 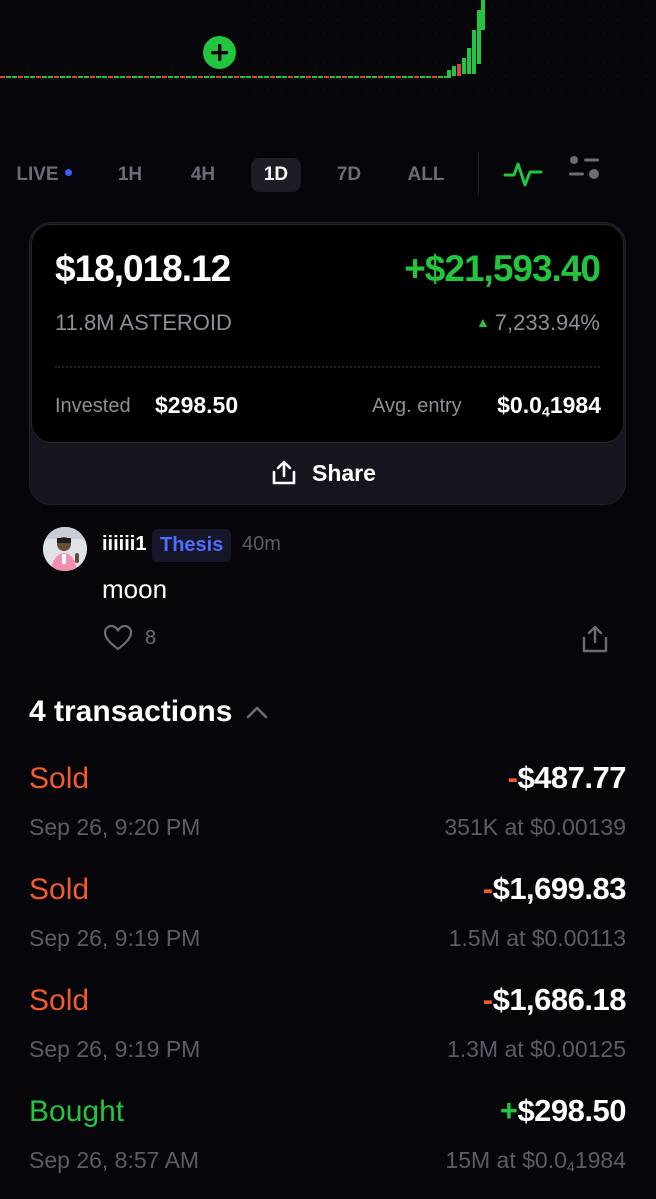 I want to click on share-button: Share, so click(x=323, y=473).